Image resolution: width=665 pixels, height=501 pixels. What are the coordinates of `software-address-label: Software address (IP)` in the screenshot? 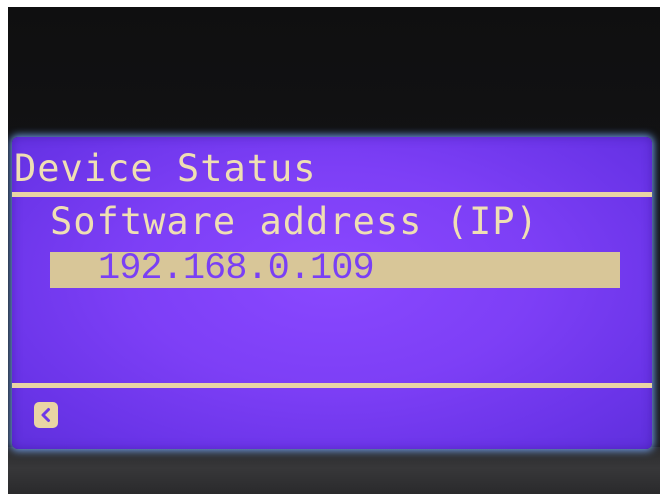 It's located at (294, 221).